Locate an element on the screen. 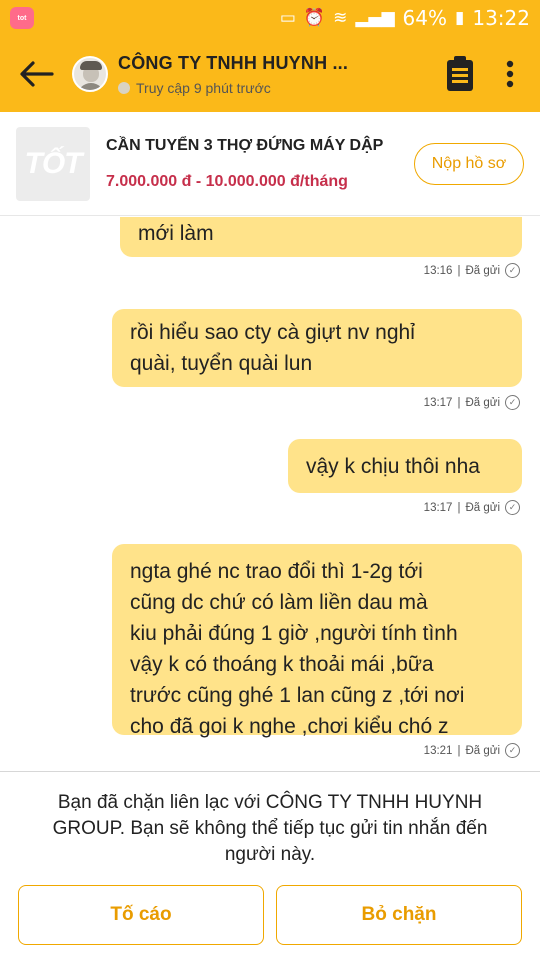 This screenshot has height=960, width=540. status-icons: ▭ ⏰ ≋ ▂▄▆ 64% ▮ 13:22 is located at coordinates (405, 18).